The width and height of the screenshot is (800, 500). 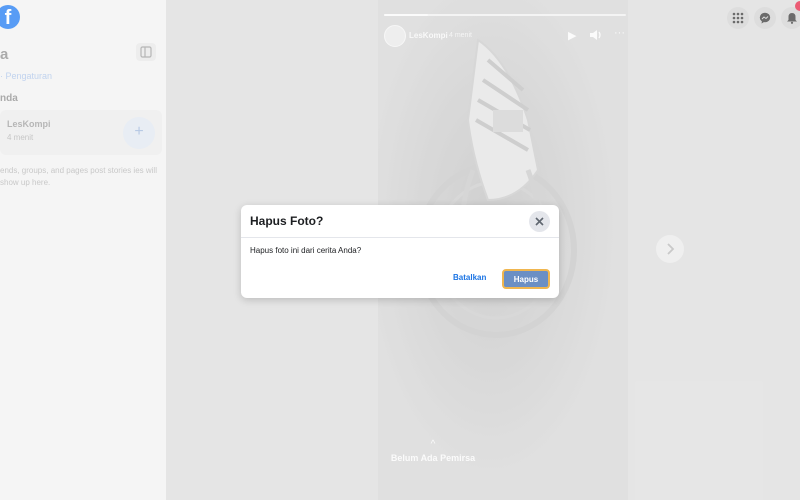 I want to click on close-button, so click(x=539, y=221).